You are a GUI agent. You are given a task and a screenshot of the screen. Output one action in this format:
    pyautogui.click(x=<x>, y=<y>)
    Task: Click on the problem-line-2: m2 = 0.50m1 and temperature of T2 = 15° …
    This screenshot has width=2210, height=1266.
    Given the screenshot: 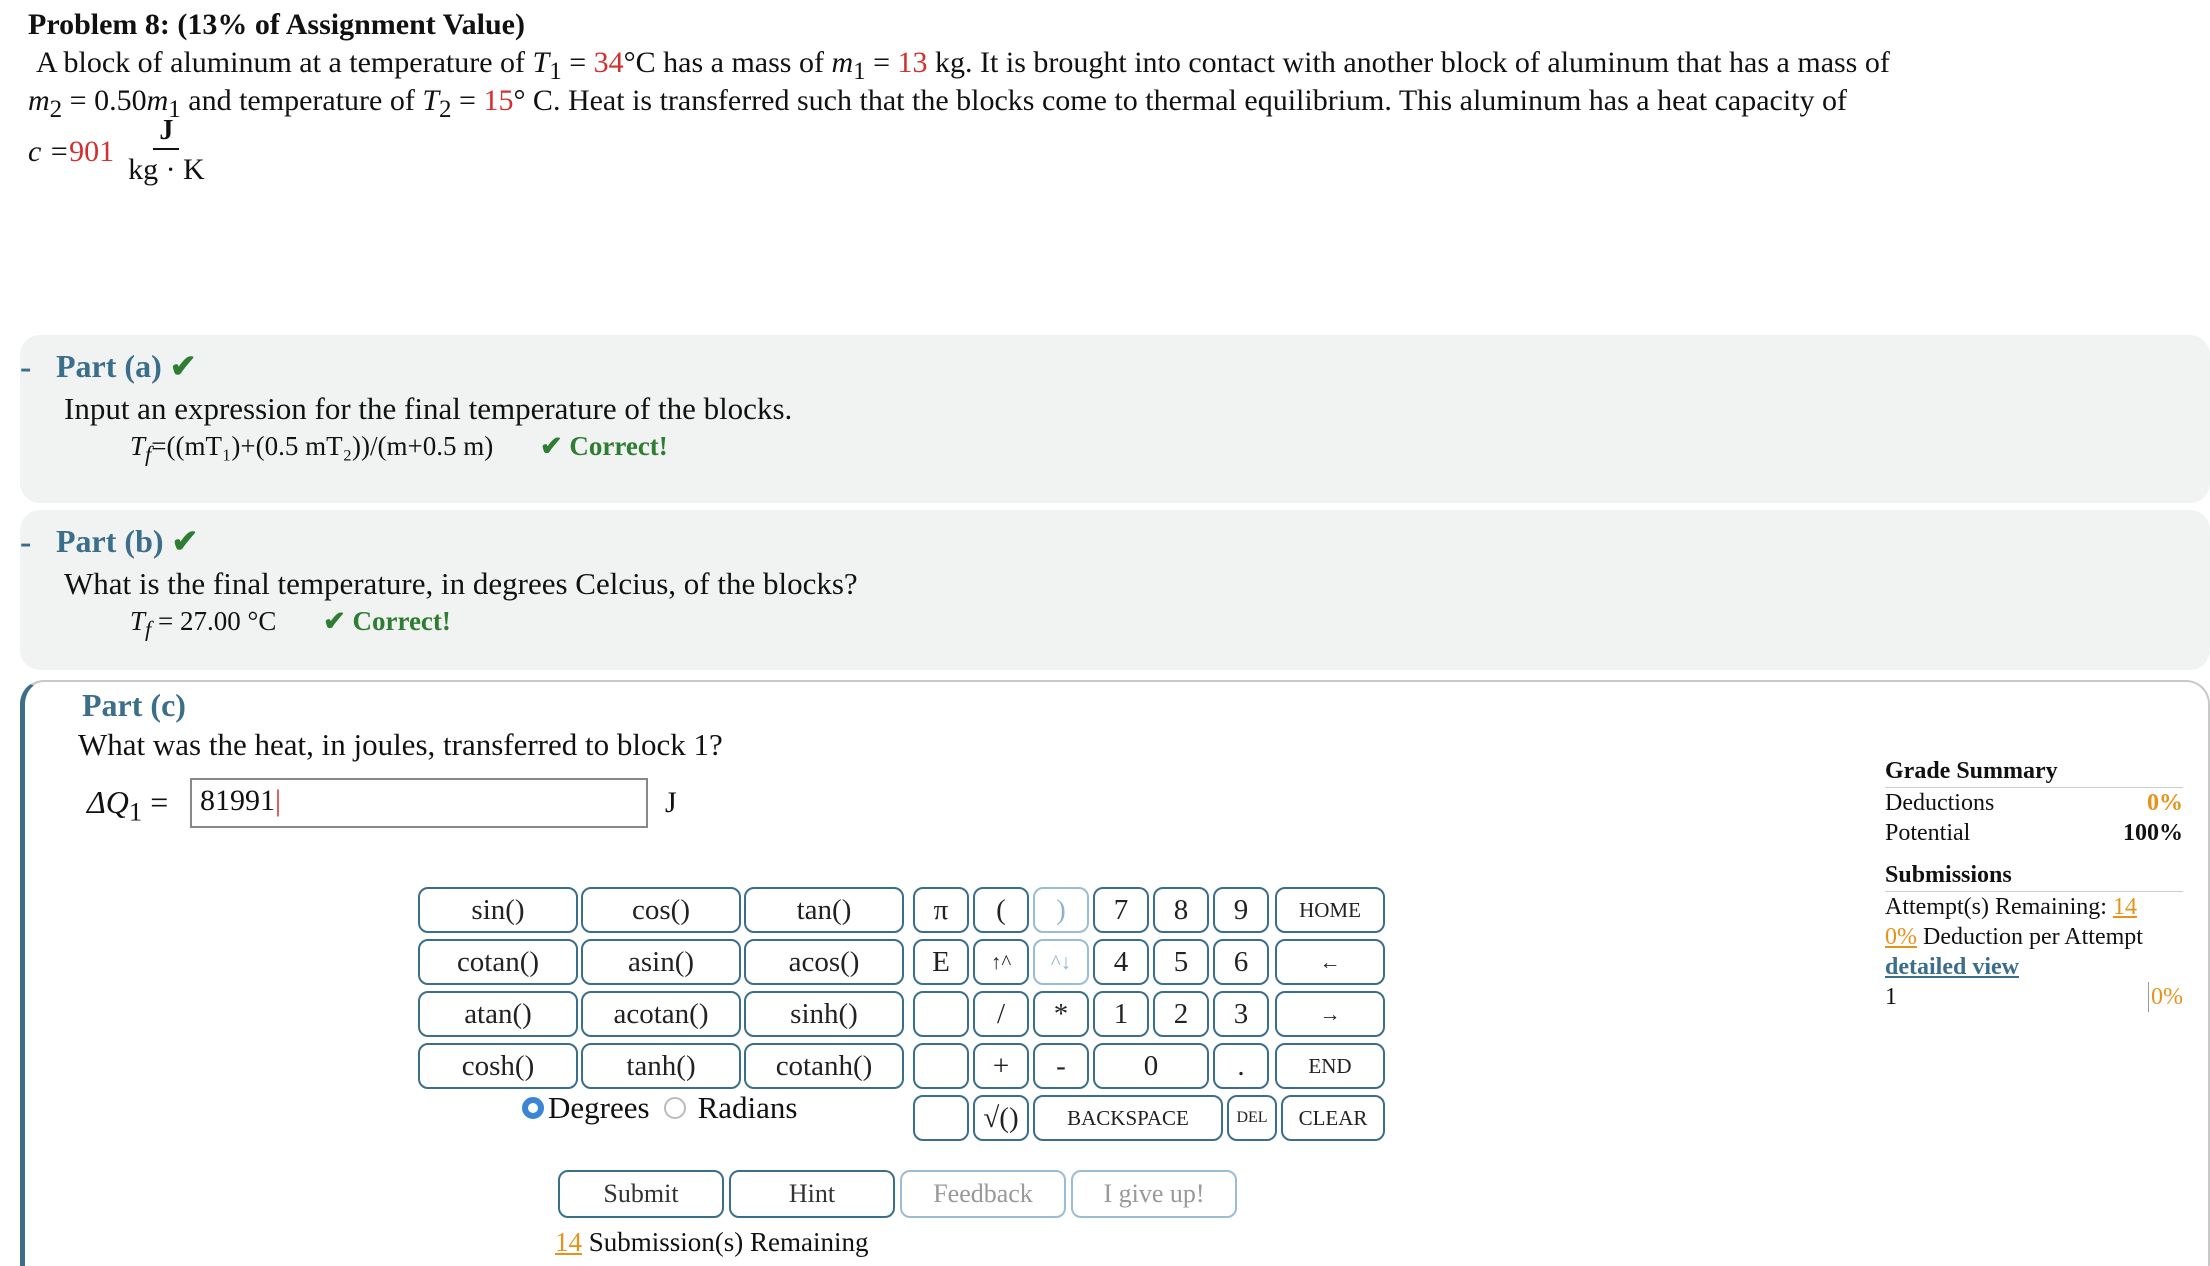 What is the action you would take?
    pyautogui.click(x=938, y=103)
    